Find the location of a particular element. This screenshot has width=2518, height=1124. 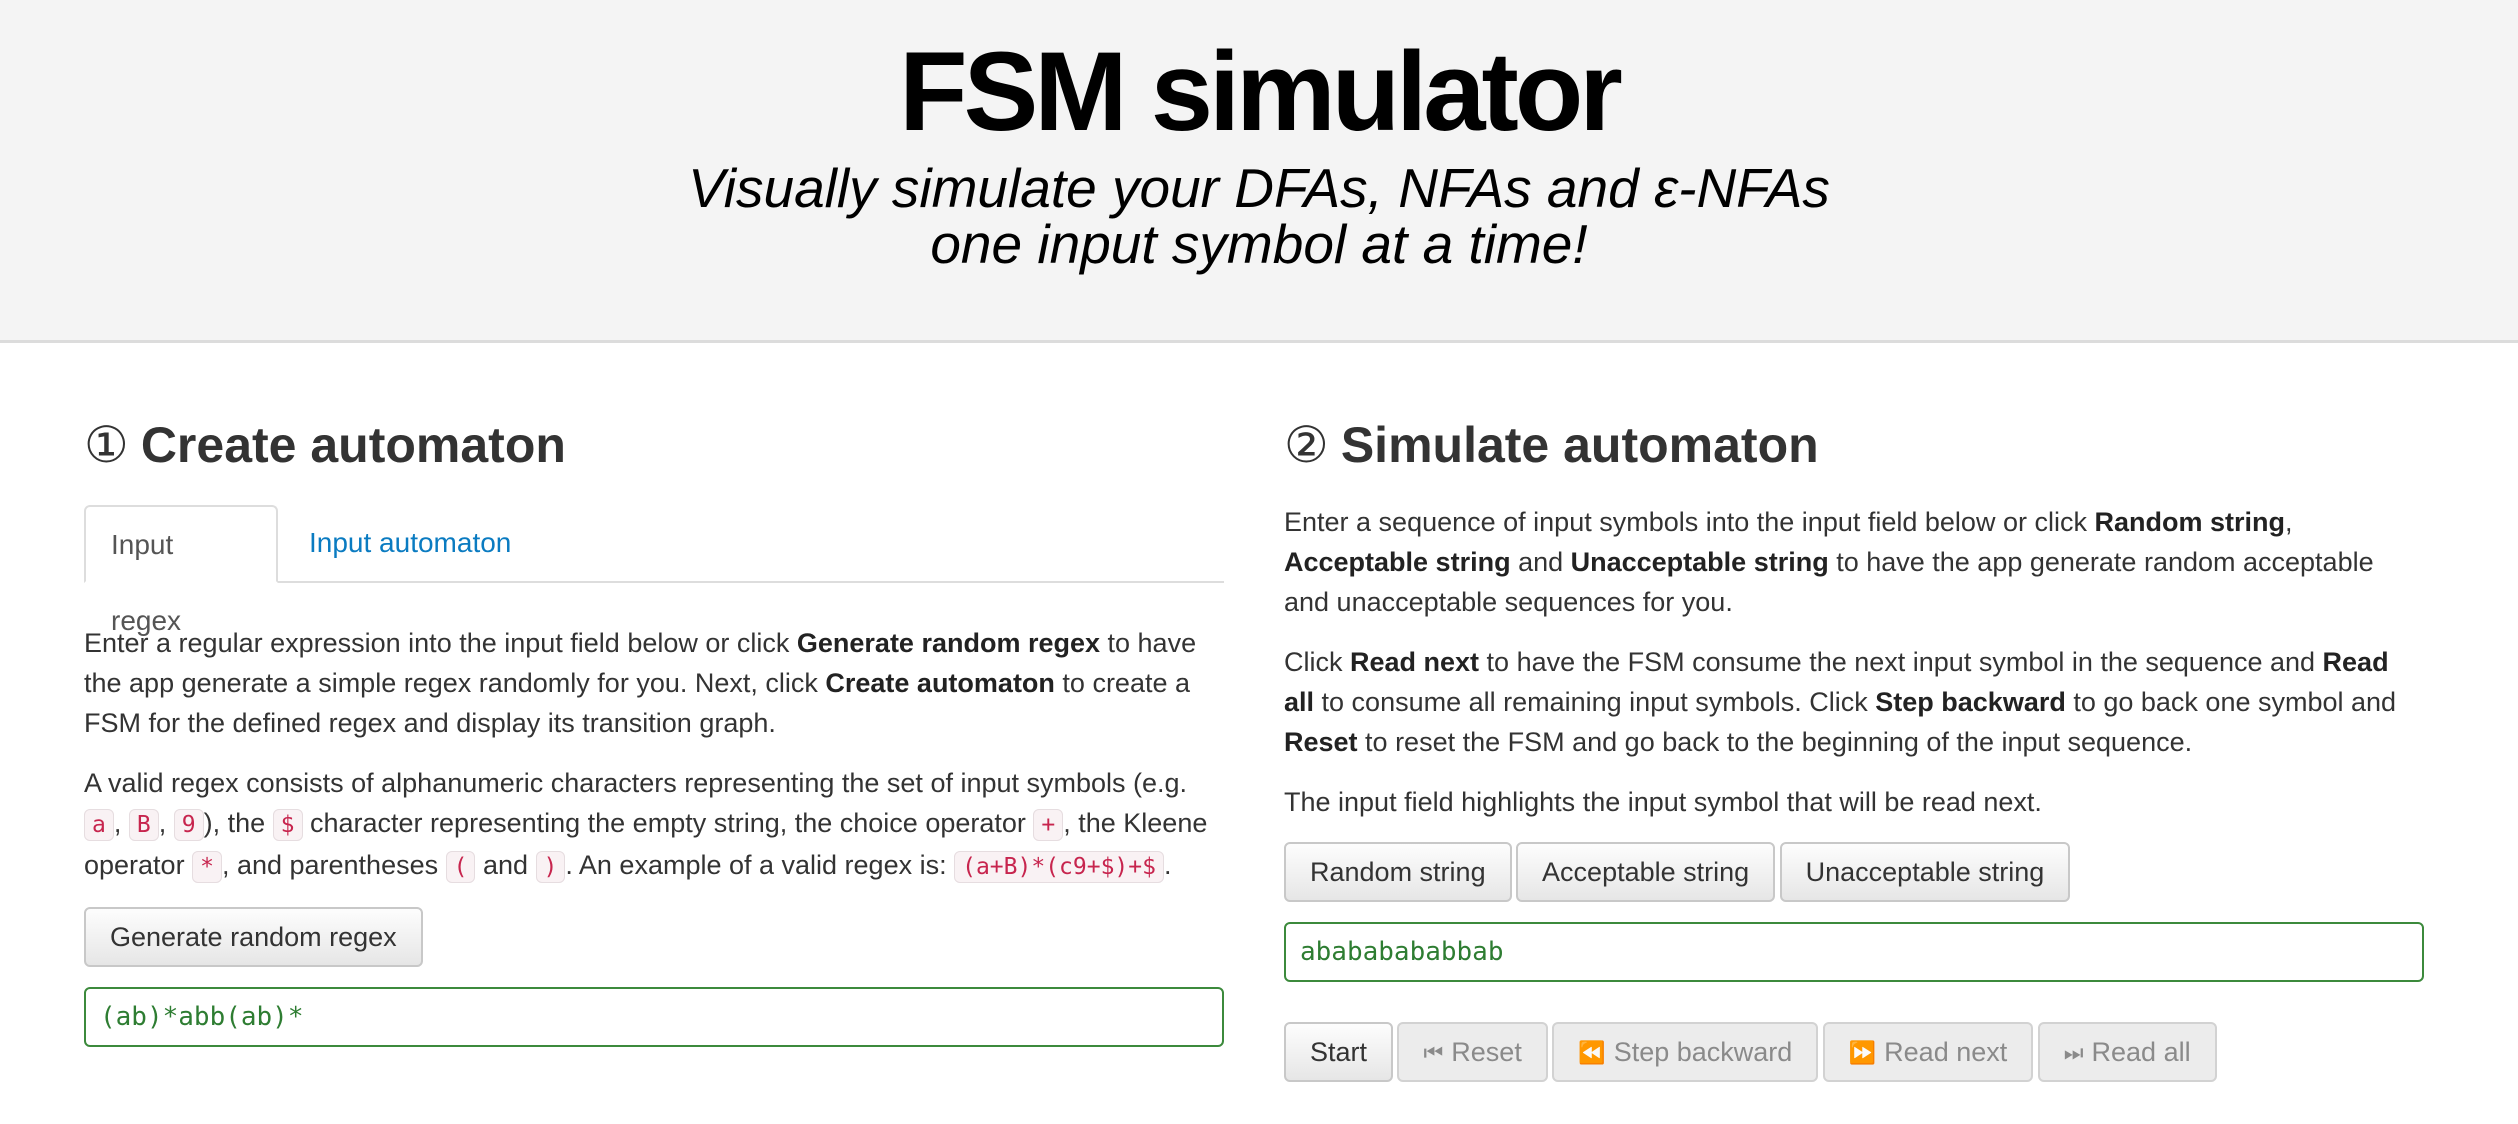

bold-text: Create automaton is located at coordinates (940, 683).